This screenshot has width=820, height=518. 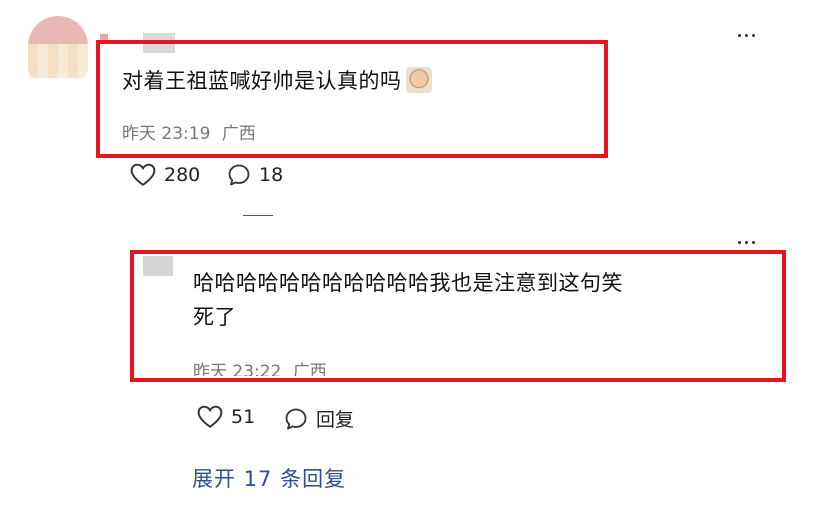 What do you see at coordinates (58, 47) in the screenshot?
I see `avatar` at bounding box center [58, 47].